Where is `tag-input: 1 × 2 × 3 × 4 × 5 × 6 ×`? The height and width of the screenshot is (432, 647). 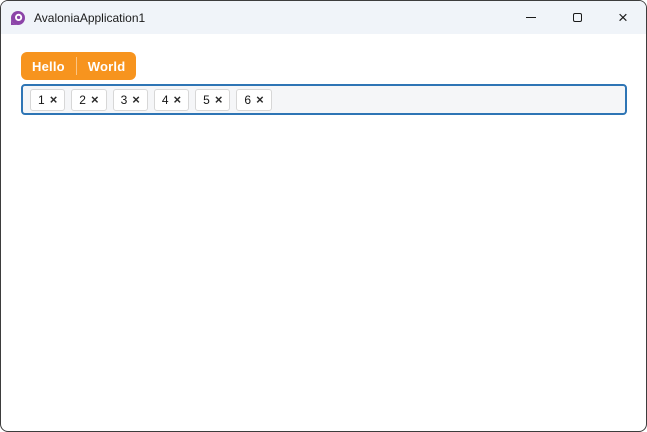 tag-input: 1 × 2 × 3 × 4 × 5 × 6 × is located at coordinates (324, 99).